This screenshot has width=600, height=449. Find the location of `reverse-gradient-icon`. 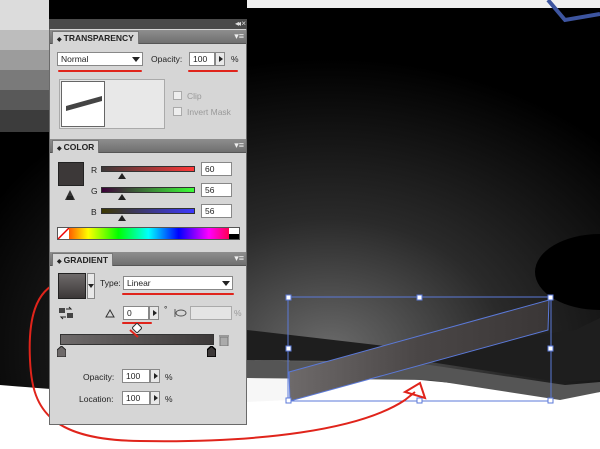

reverse-gradient-icon is located at coordinates (66, 313).